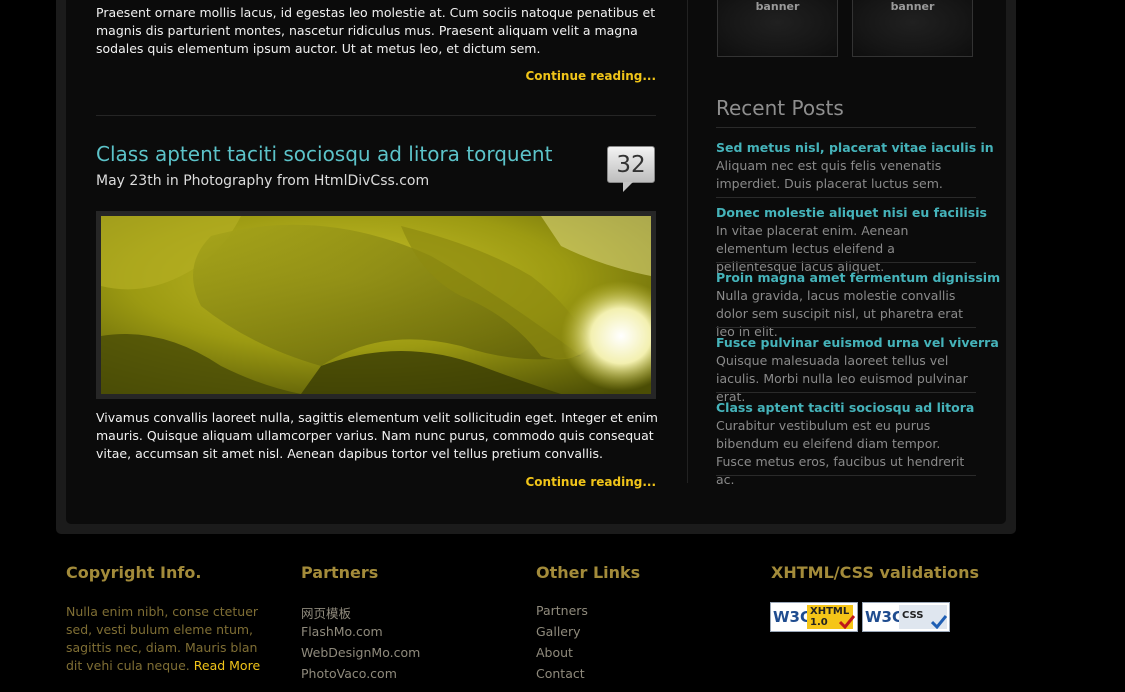  I want to click on partner-link: WebDesignMo.com, so click(360, 652).